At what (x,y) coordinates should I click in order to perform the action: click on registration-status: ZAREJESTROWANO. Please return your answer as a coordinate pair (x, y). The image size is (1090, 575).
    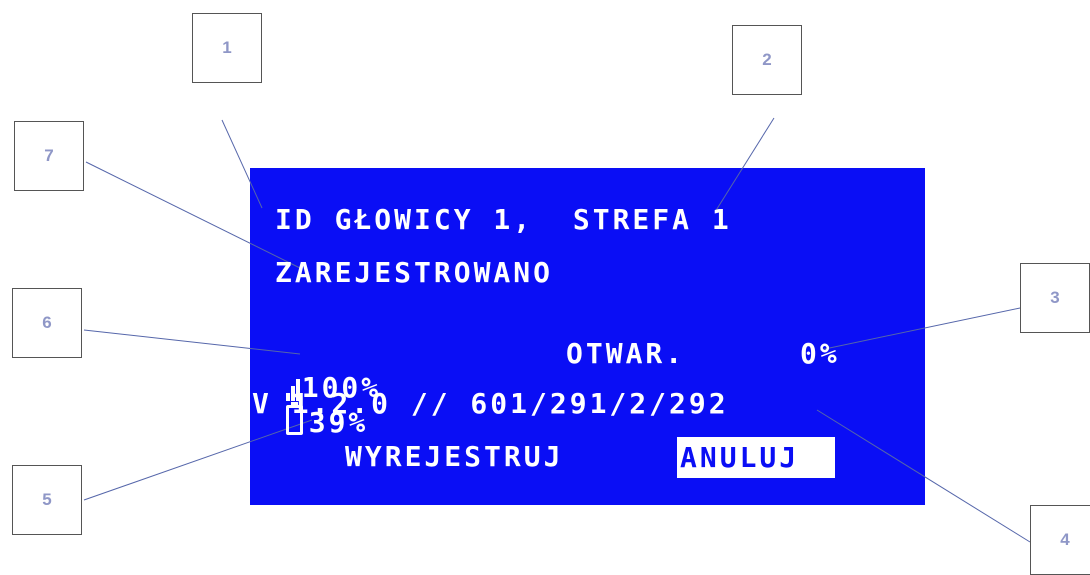
    Looking at the image, I should click on (414, 272).